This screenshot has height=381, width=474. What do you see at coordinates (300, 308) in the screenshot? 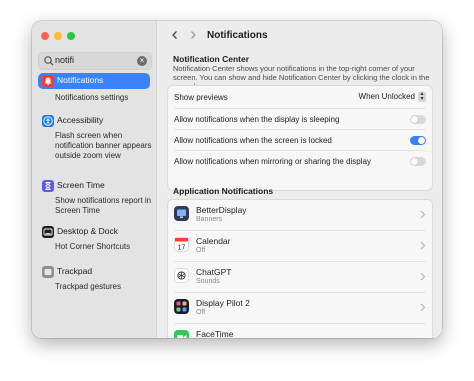
I see `app-row-display-pilot: Display Pilot 2 Off` at bounding box center [300, 308].